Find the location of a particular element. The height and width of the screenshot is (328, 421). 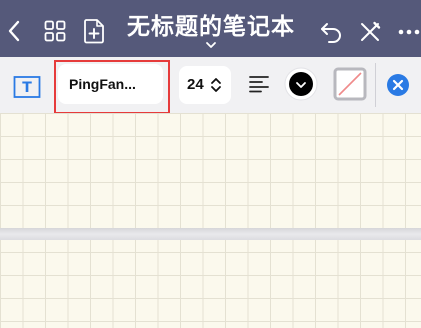

toolbar-divider is located at coordinates (375, 85).